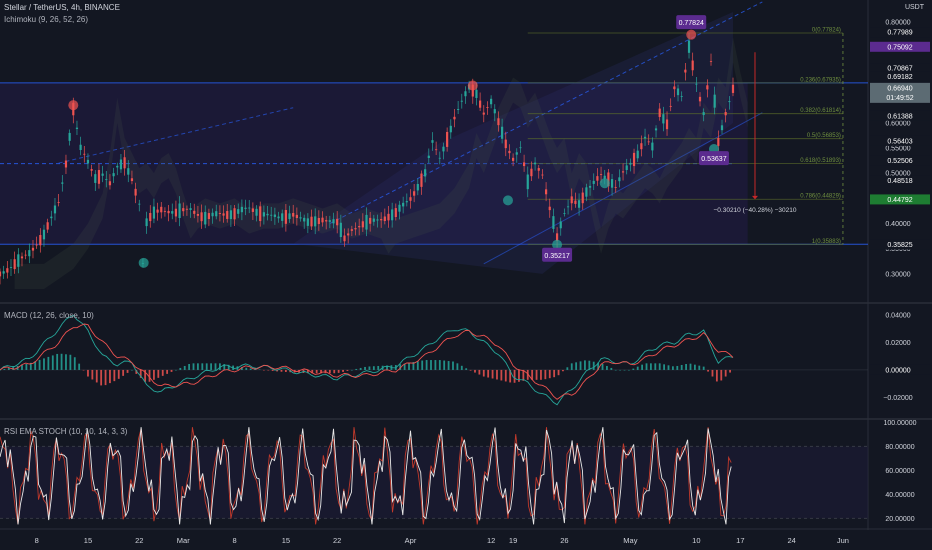  I want to click on rsi-legend: RSI EMA STOCH (10, 10, 14, 3, 3), so click(65, 431).